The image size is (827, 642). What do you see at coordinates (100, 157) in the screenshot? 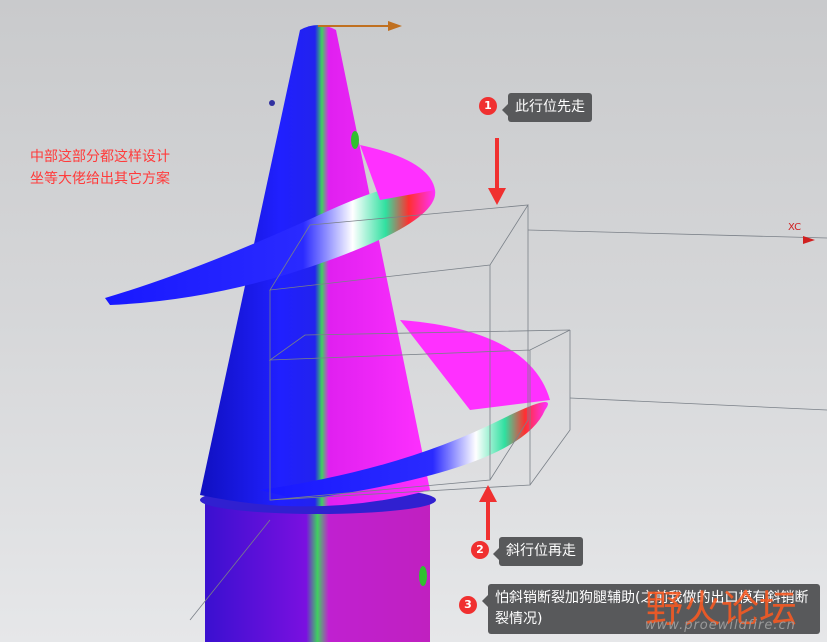
I see `note-line-1: 中部这部分都这样设计` at bounding box center [100, 157].